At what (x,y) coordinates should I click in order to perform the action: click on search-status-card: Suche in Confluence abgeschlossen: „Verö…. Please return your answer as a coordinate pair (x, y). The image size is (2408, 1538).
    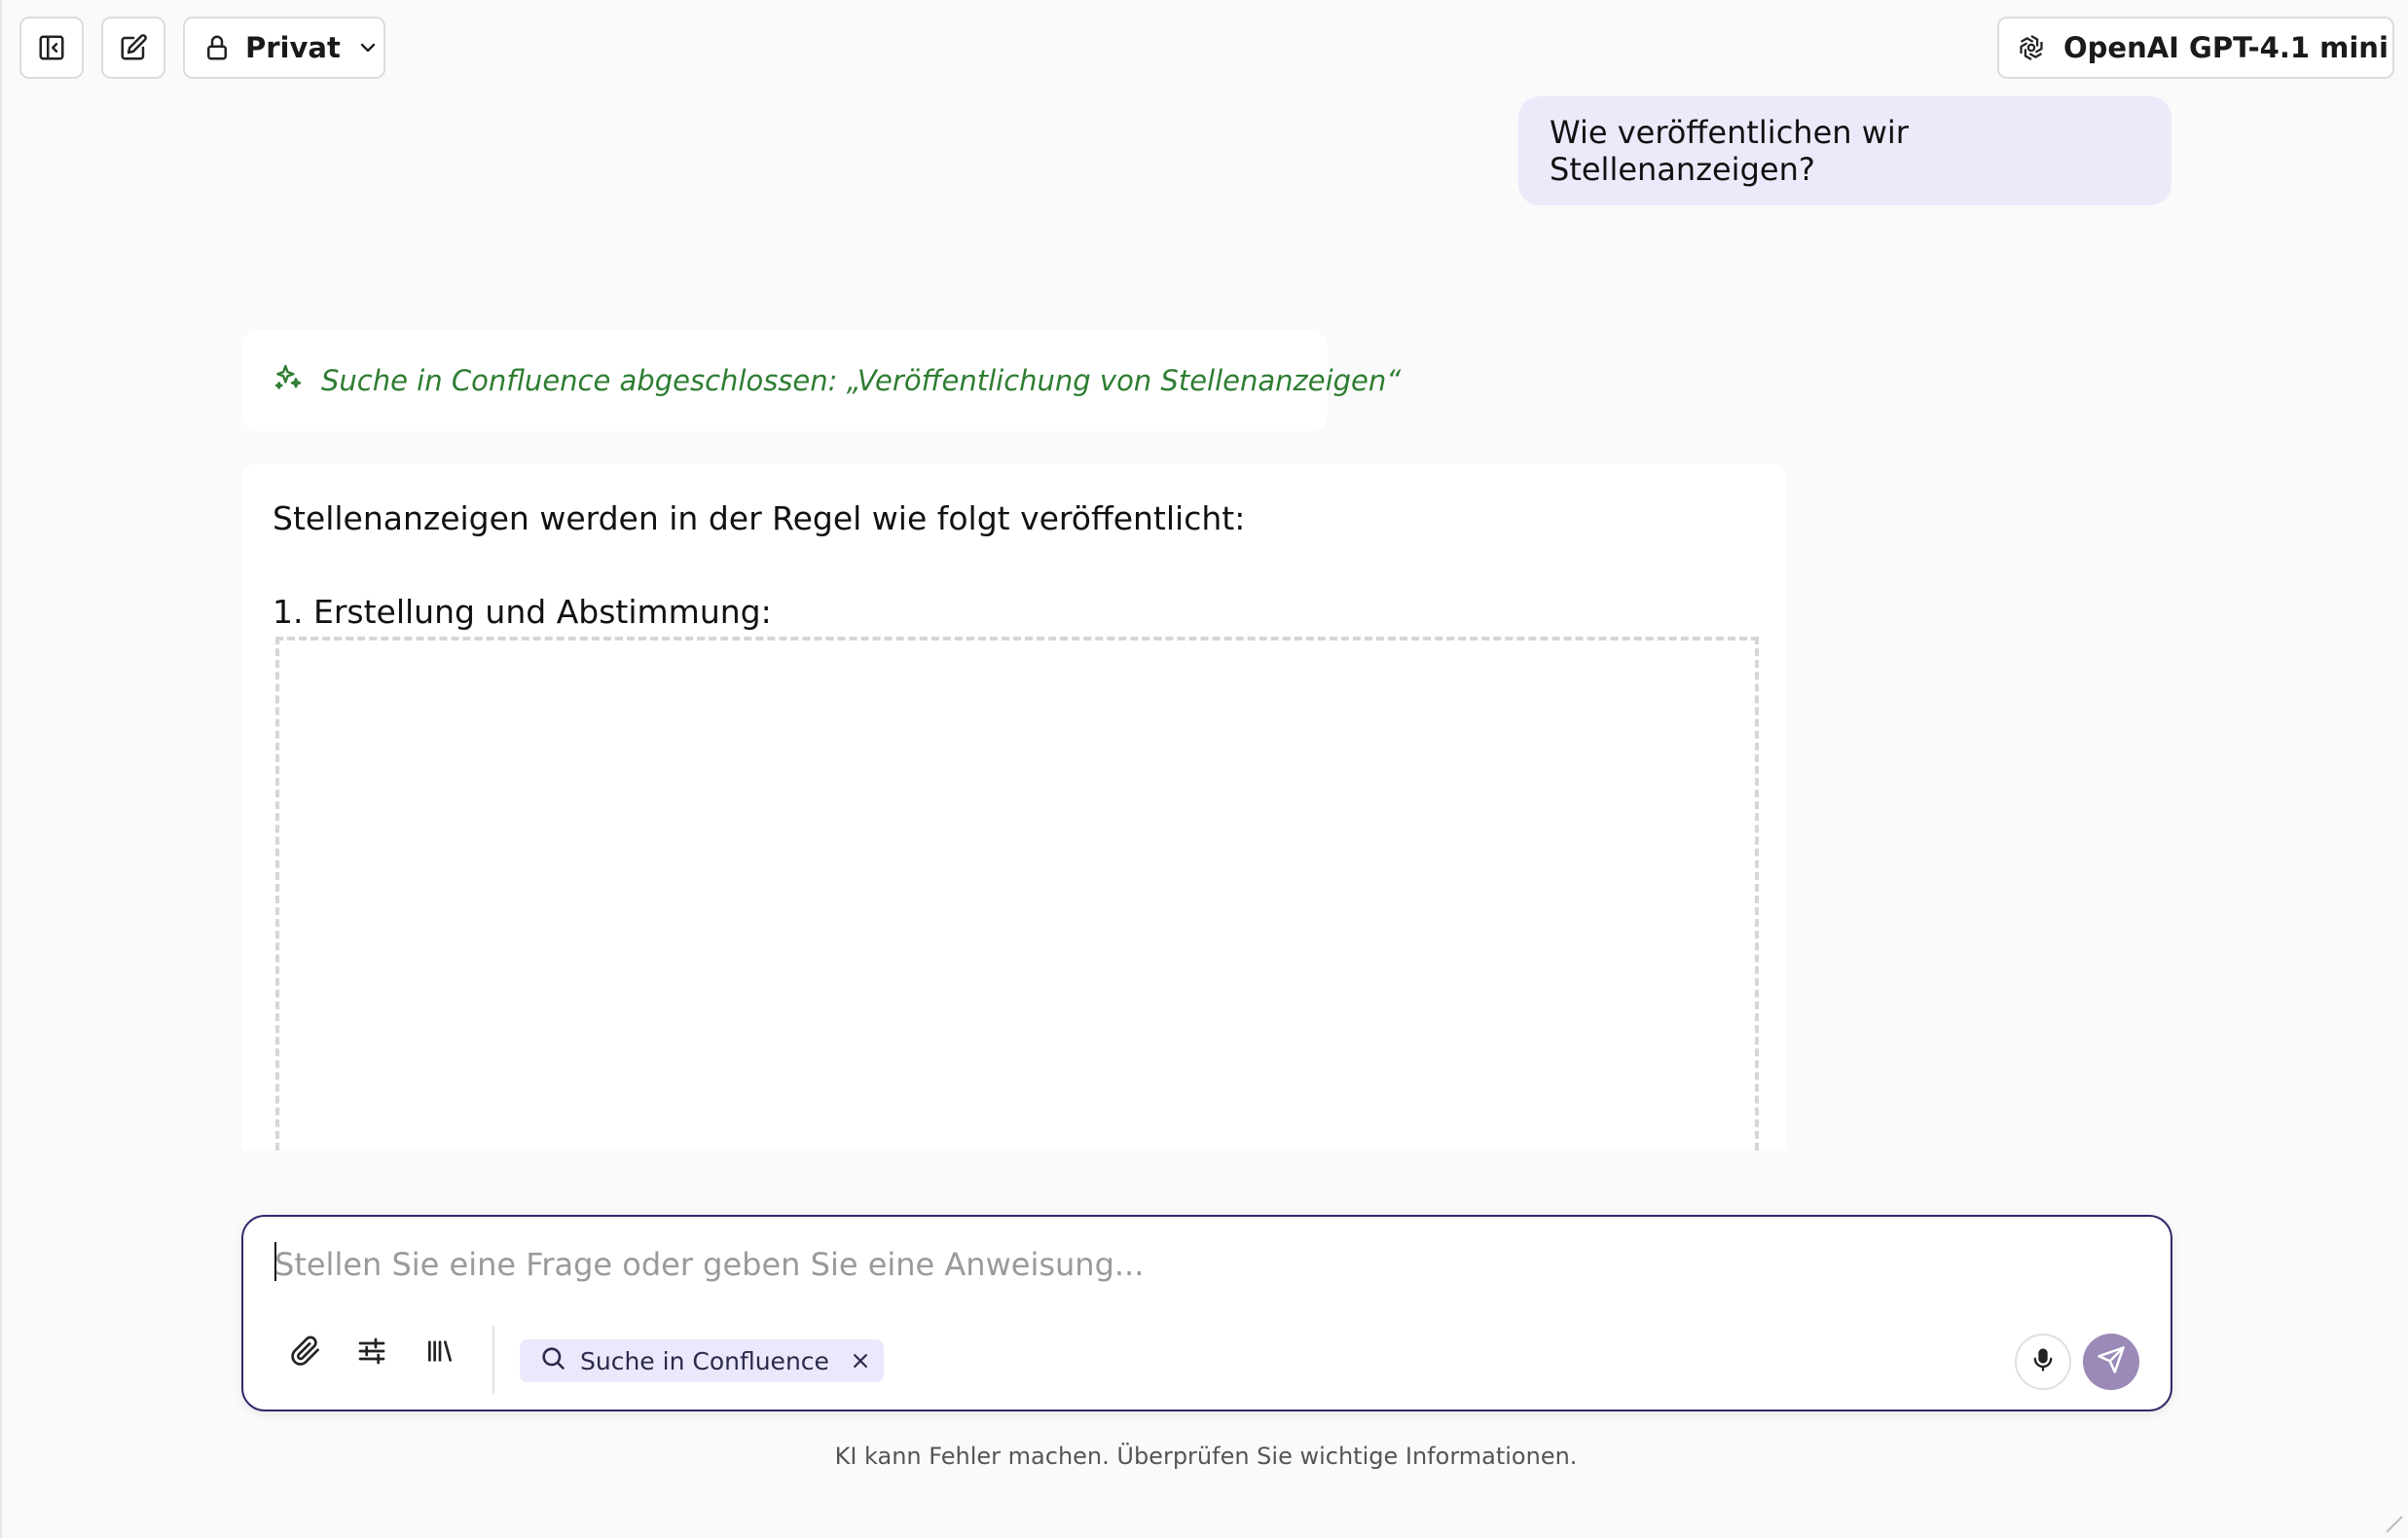
    Looking at the image, I should click on (821, 381).